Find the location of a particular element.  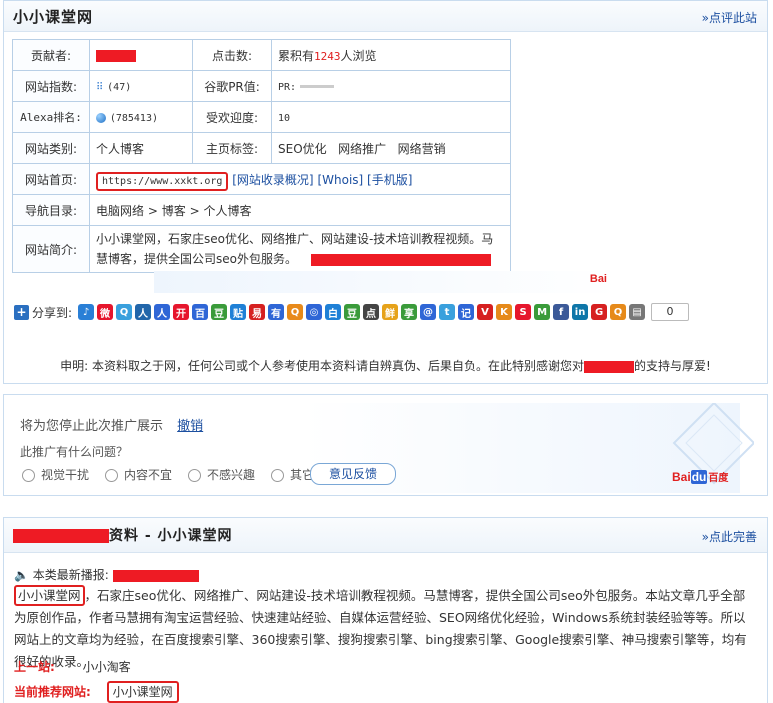

tag-marketing: 网络营销 is located at coordinates (422, 149).